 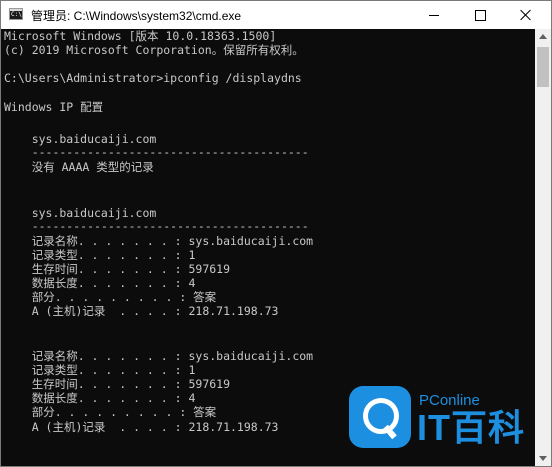 I want to click on window-title: 管理员: C:\Windows\system32\cmd.exe, so click(x=136, y=16).